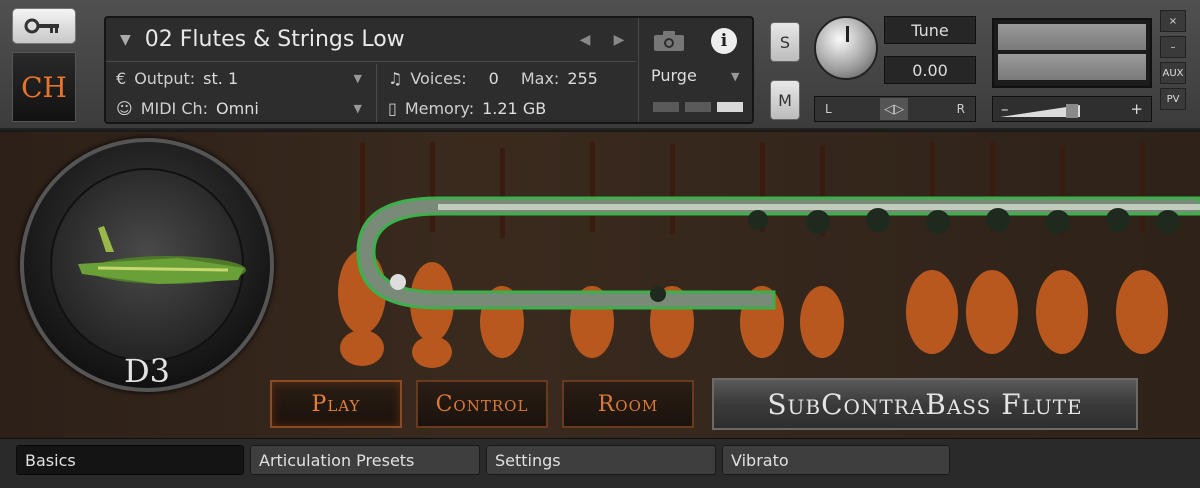 Image resolution: width=1200 pixels, height=488 pixels. I want to click on purge-indicator, so click(698, 107).